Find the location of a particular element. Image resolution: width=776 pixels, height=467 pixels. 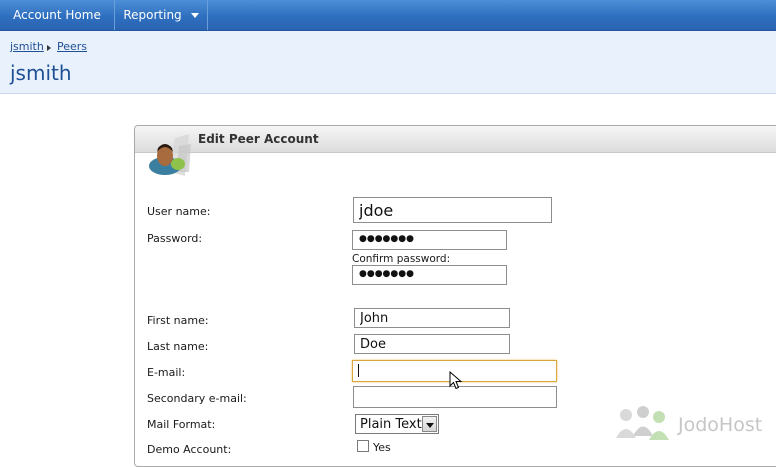

top-nav-bar: Account Home Reporting is located at coordinates (388, 15).